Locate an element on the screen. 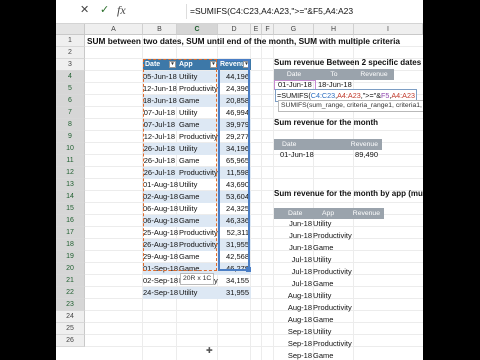 The image size is (480, 360). table-cell-revenue: 34,155 is located at coordinates (233, 281).